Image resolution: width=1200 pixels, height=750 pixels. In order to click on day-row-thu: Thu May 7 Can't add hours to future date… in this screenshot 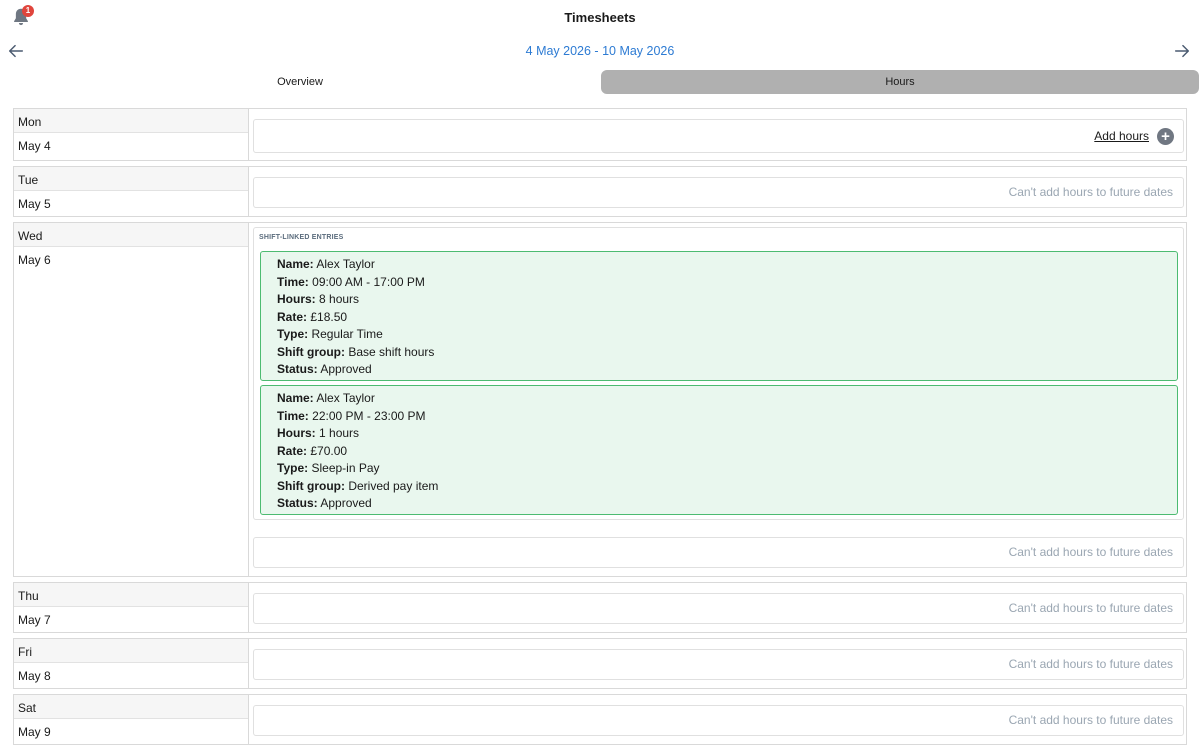, I will do `click(600, 607)`.